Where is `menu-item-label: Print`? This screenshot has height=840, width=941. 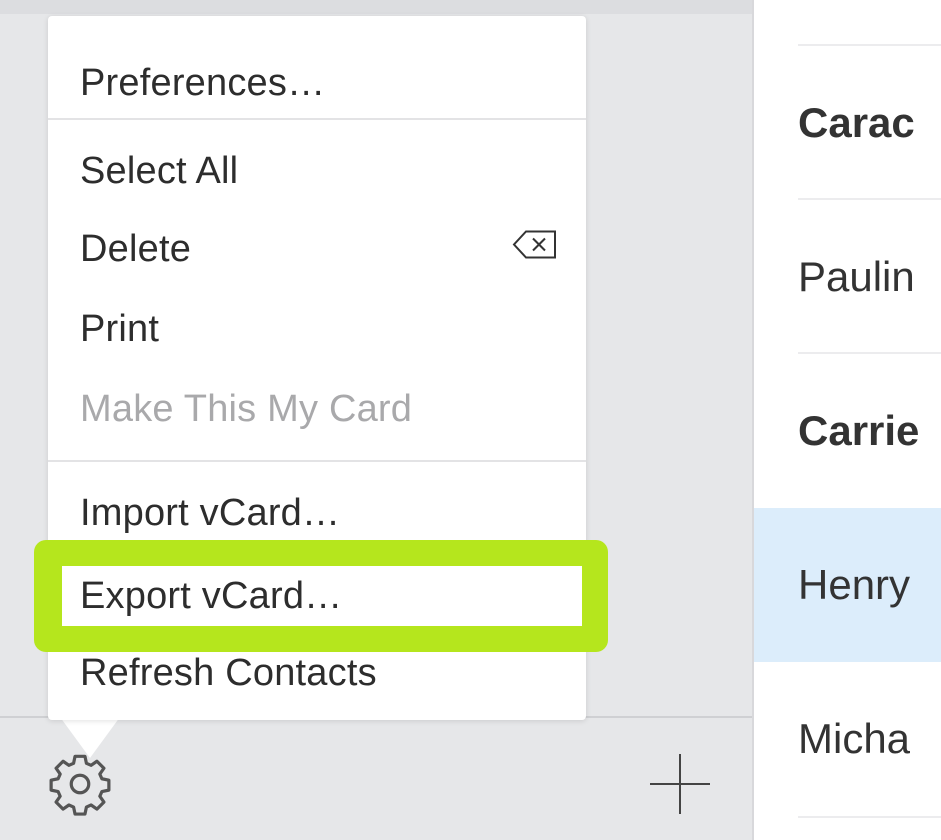 menu-item-label: Print is located at coordinates (120, 328).